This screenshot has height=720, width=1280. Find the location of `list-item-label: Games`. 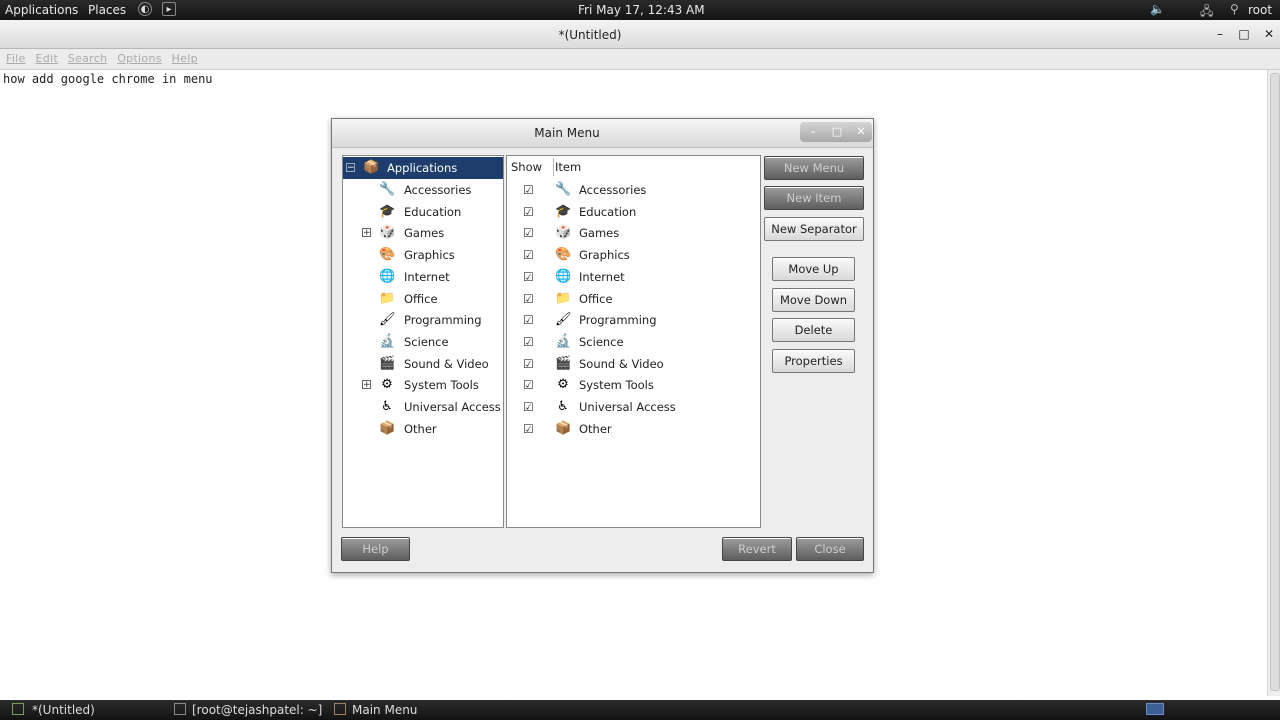

list-item-label: Games is located at coordinates (599, 233).